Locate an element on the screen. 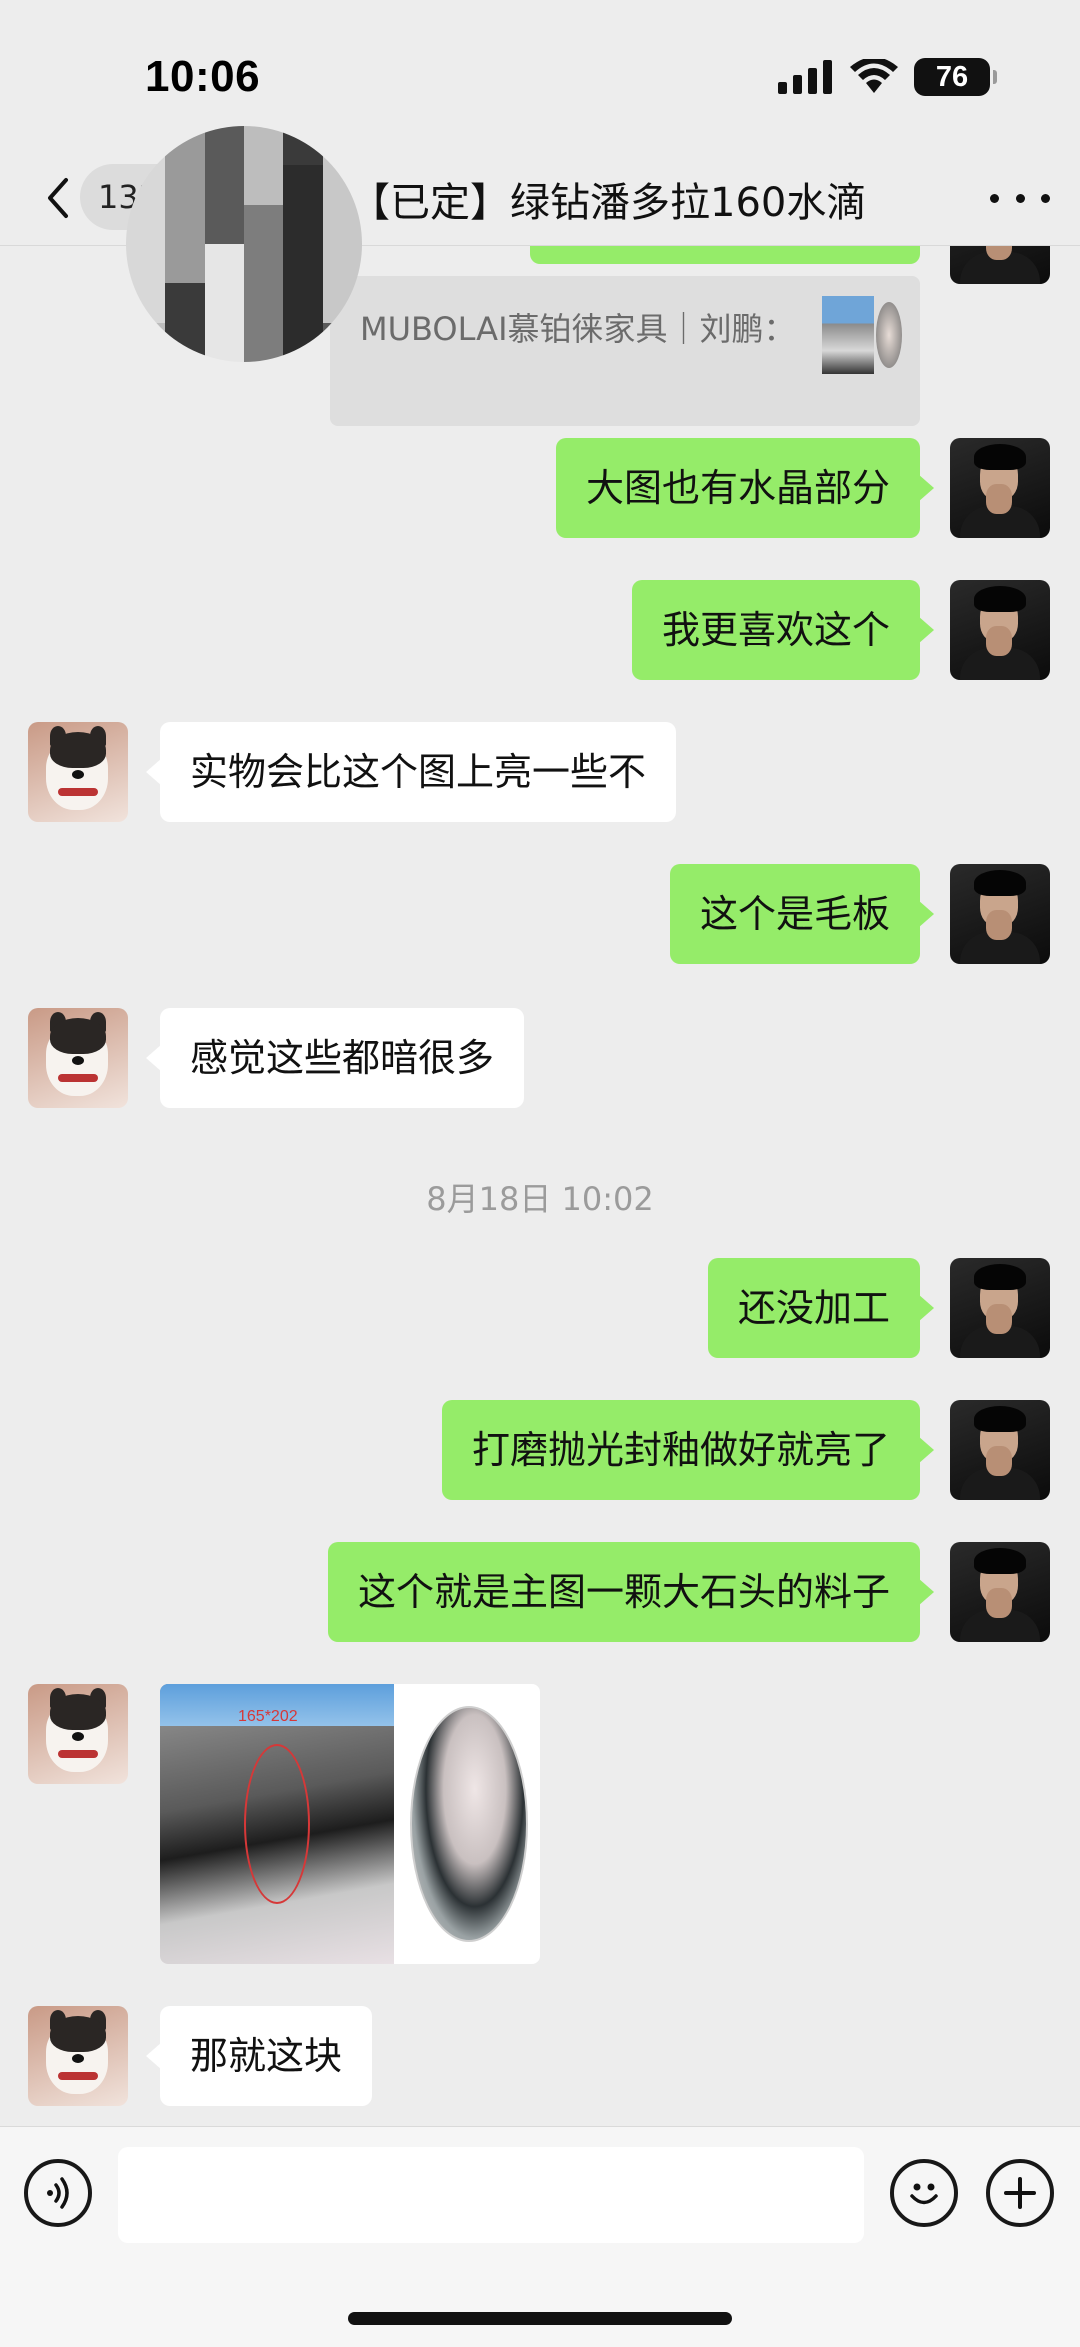 The width and height of the screenshot is (1080, 2347). battery-indicator: 76 is located at coordinates (955, 77).